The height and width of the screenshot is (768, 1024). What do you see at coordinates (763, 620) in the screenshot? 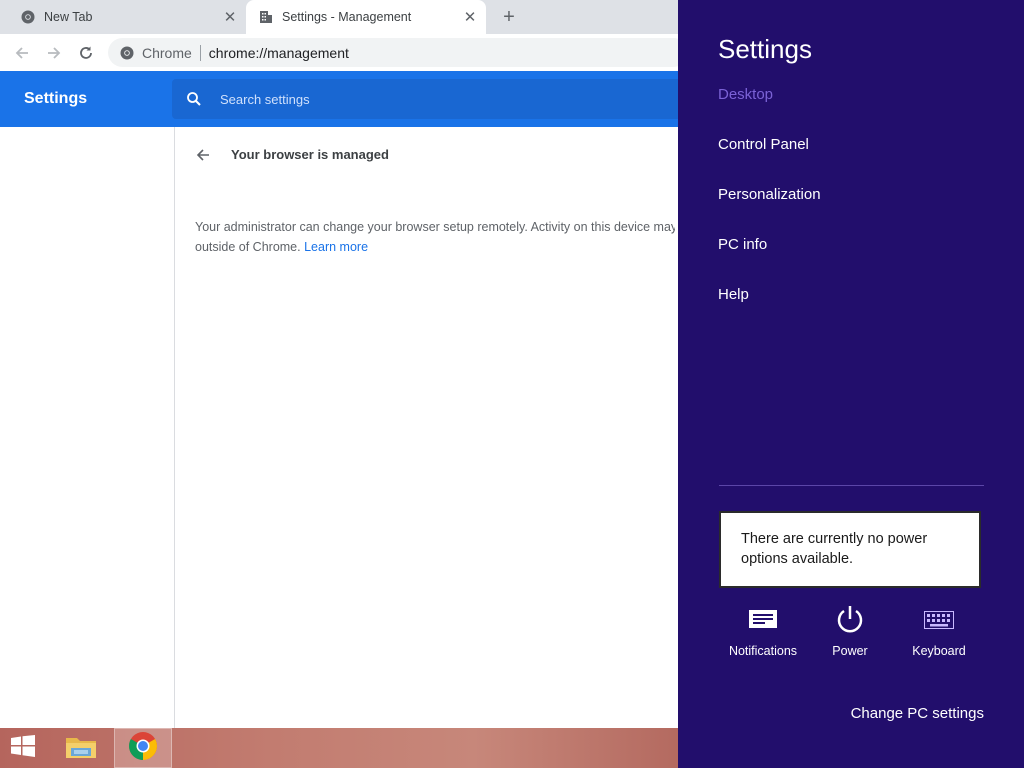
I see `notifications-icon` at bounding box center [763, 620].